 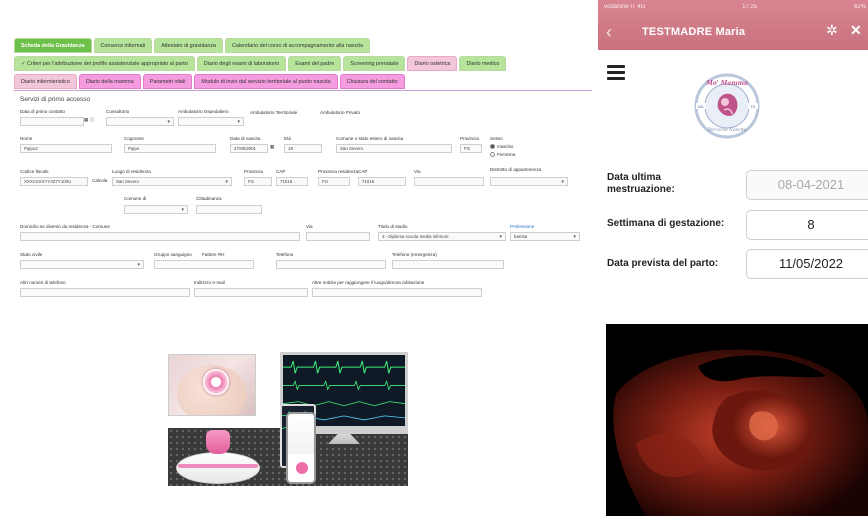 I want to click on telefono-label: Telefono, so click(x=285, y=254).